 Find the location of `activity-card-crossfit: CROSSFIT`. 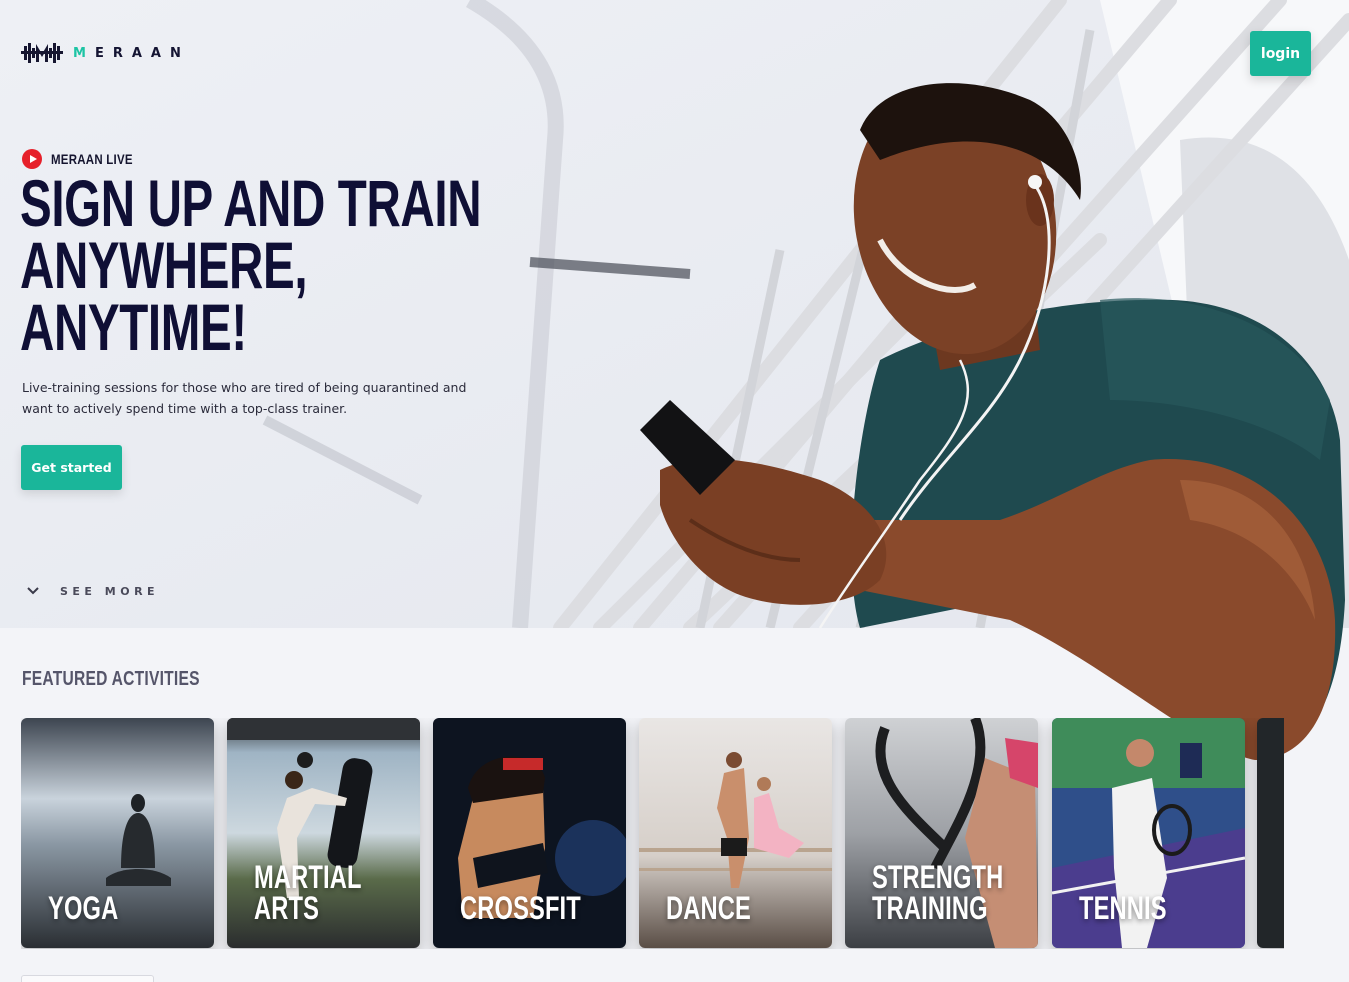

activity-card-crossfit: CROSSFIT is located at coordinates (529, 833).